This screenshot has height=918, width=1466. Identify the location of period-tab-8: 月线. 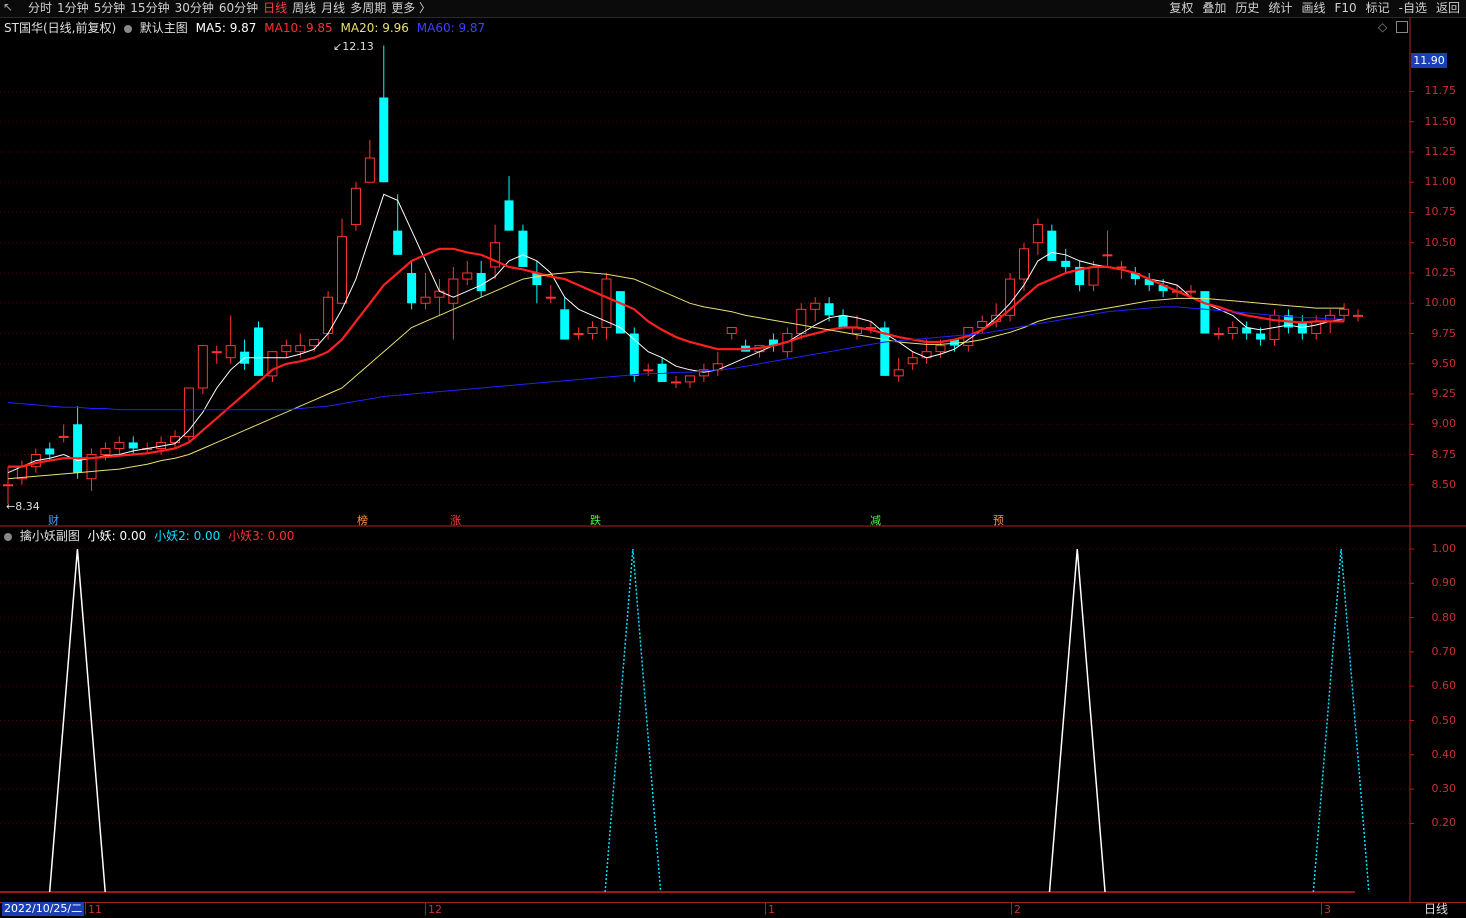
(335, 8).